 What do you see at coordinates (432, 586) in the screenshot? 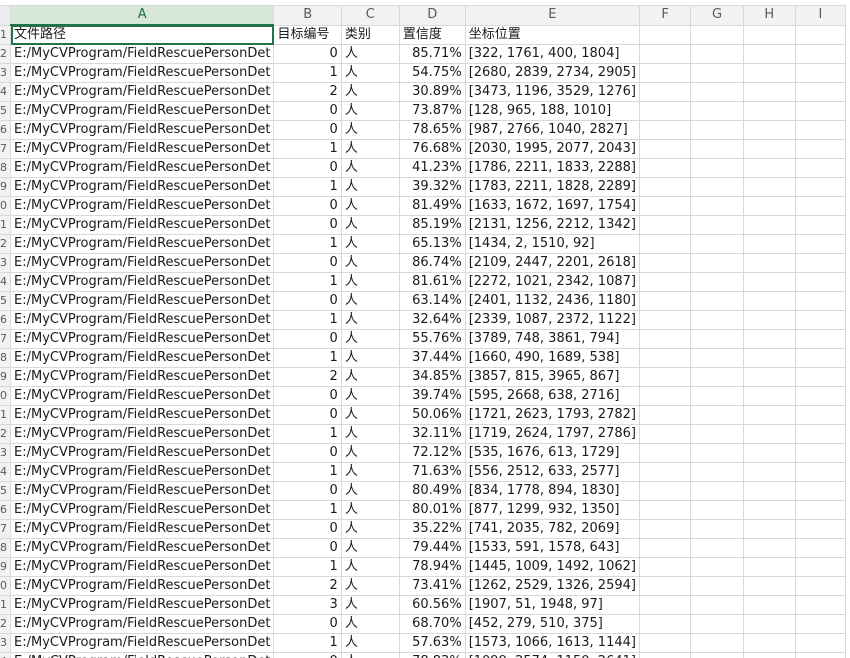
I see `cell-confidence: 73.41%` at bounding box center [432, 586].